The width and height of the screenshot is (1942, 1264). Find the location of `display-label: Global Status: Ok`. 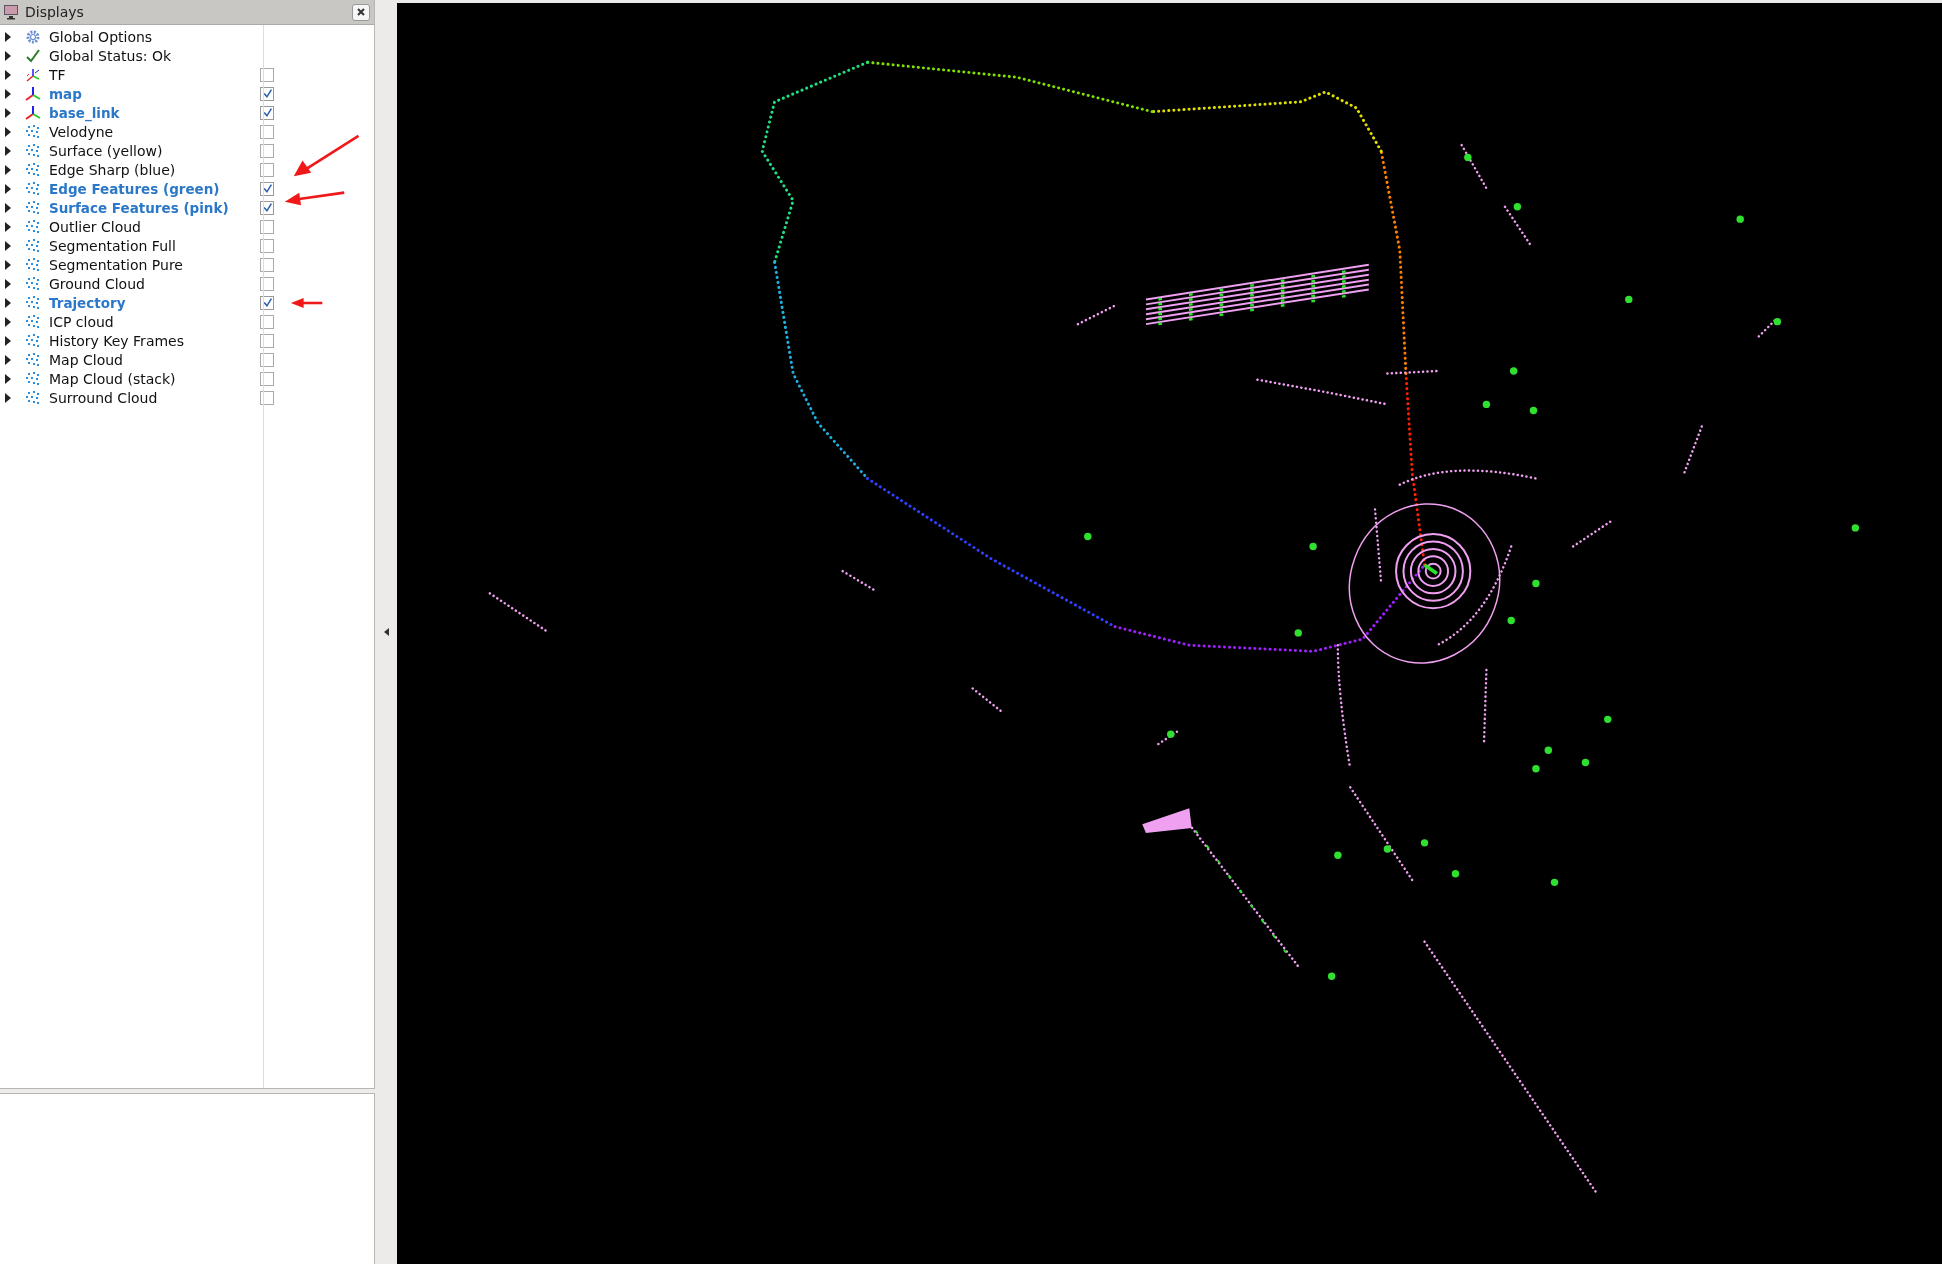

display-label: Global Status: Ok is located at coordinates (151, 55).